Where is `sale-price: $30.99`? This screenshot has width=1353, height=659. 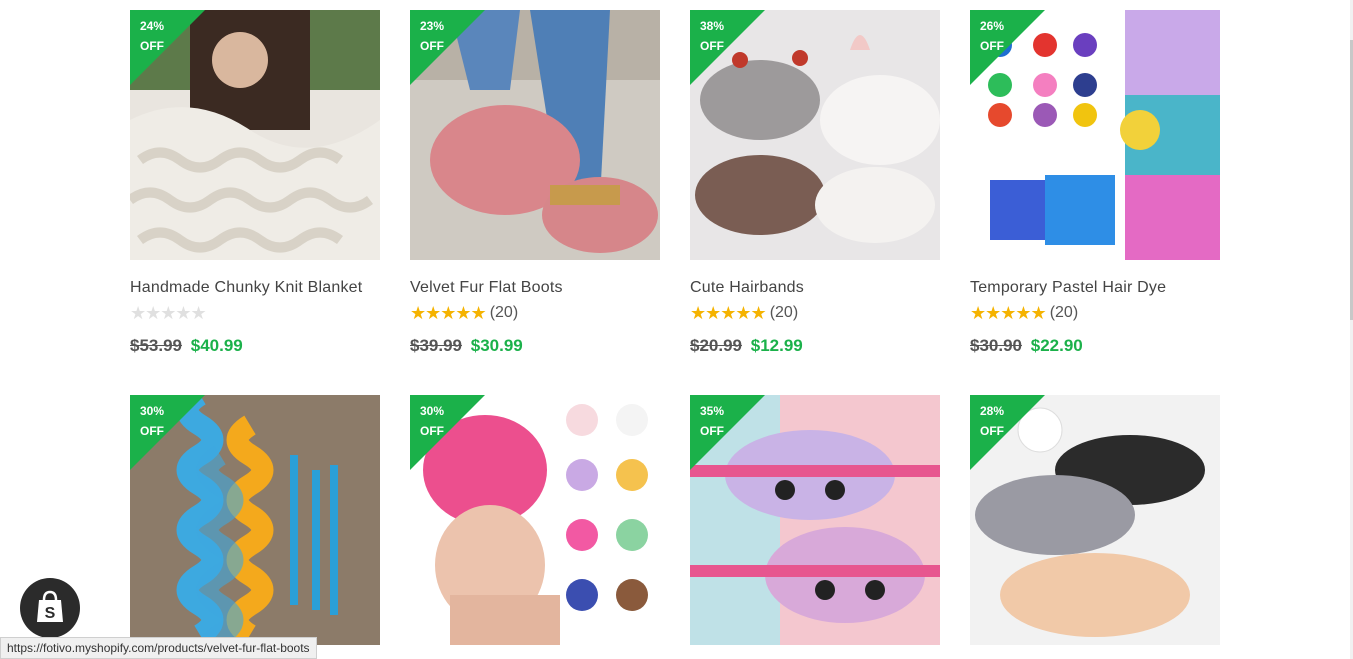 sale-price: $30.99 is located at coordinates (496, 345).